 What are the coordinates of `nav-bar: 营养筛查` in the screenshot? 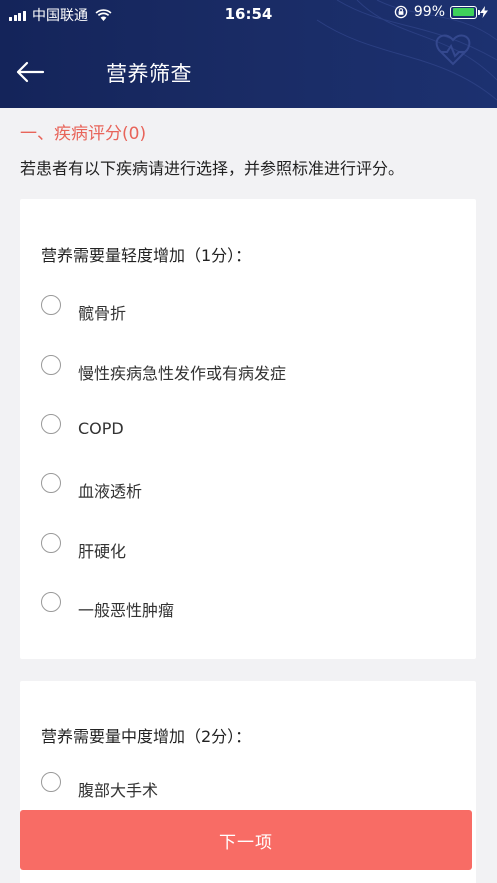 It's located at (248, 72).